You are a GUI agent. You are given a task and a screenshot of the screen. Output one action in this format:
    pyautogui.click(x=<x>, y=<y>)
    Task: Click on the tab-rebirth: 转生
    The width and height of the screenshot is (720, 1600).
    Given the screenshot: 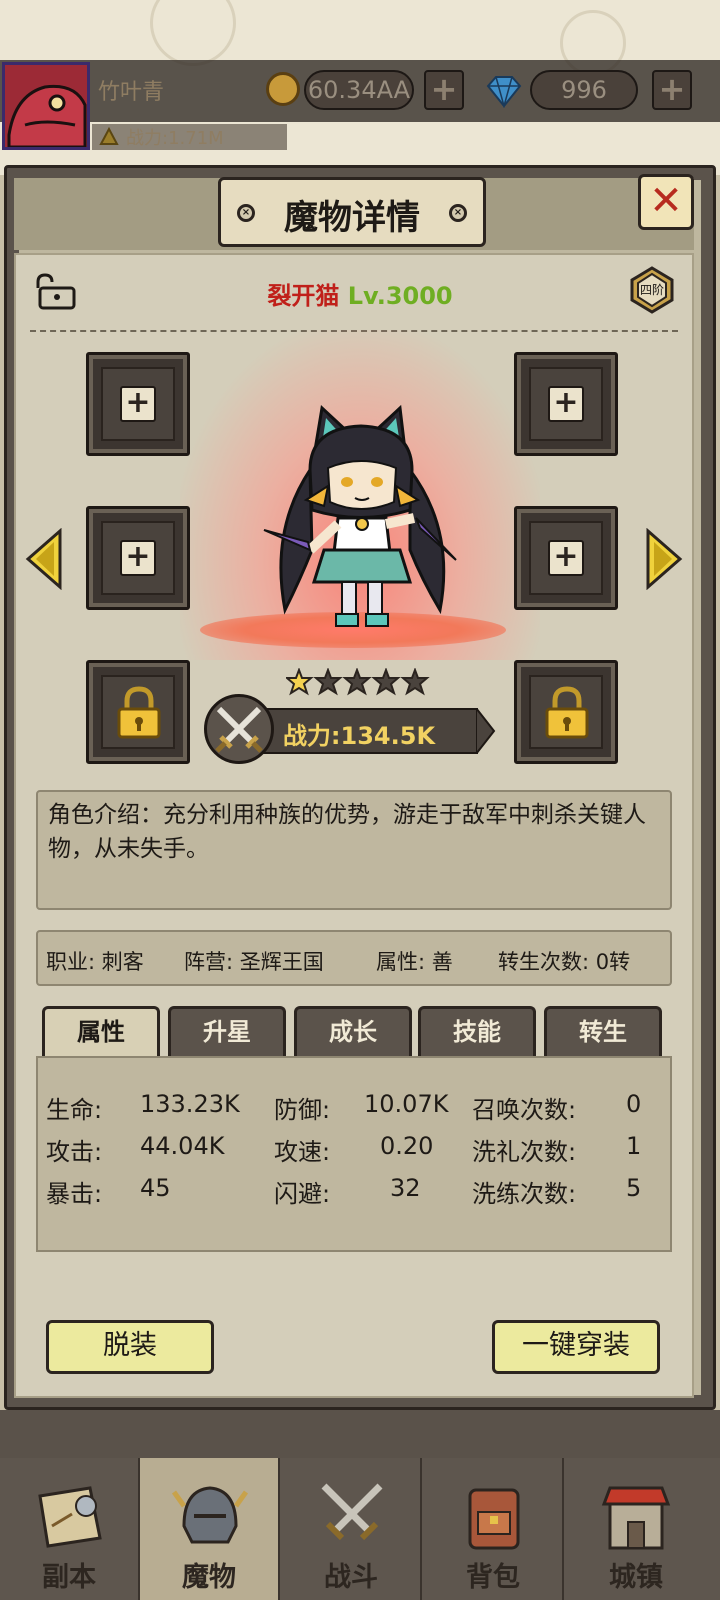 What is the action you would take?
    pyautogui.click(x=603, y=1032)
    